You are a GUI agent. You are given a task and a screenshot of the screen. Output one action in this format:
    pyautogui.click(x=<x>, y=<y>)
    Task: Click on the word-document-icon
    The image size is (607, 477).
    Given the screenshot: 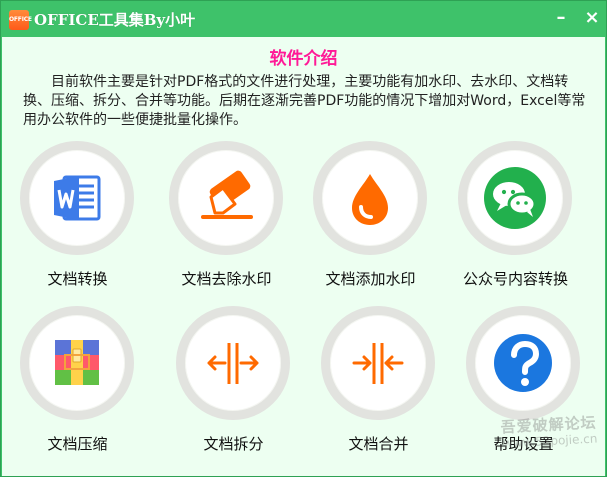 What is the action you would take?
    pyautogui.click(x=77, y=198)
    